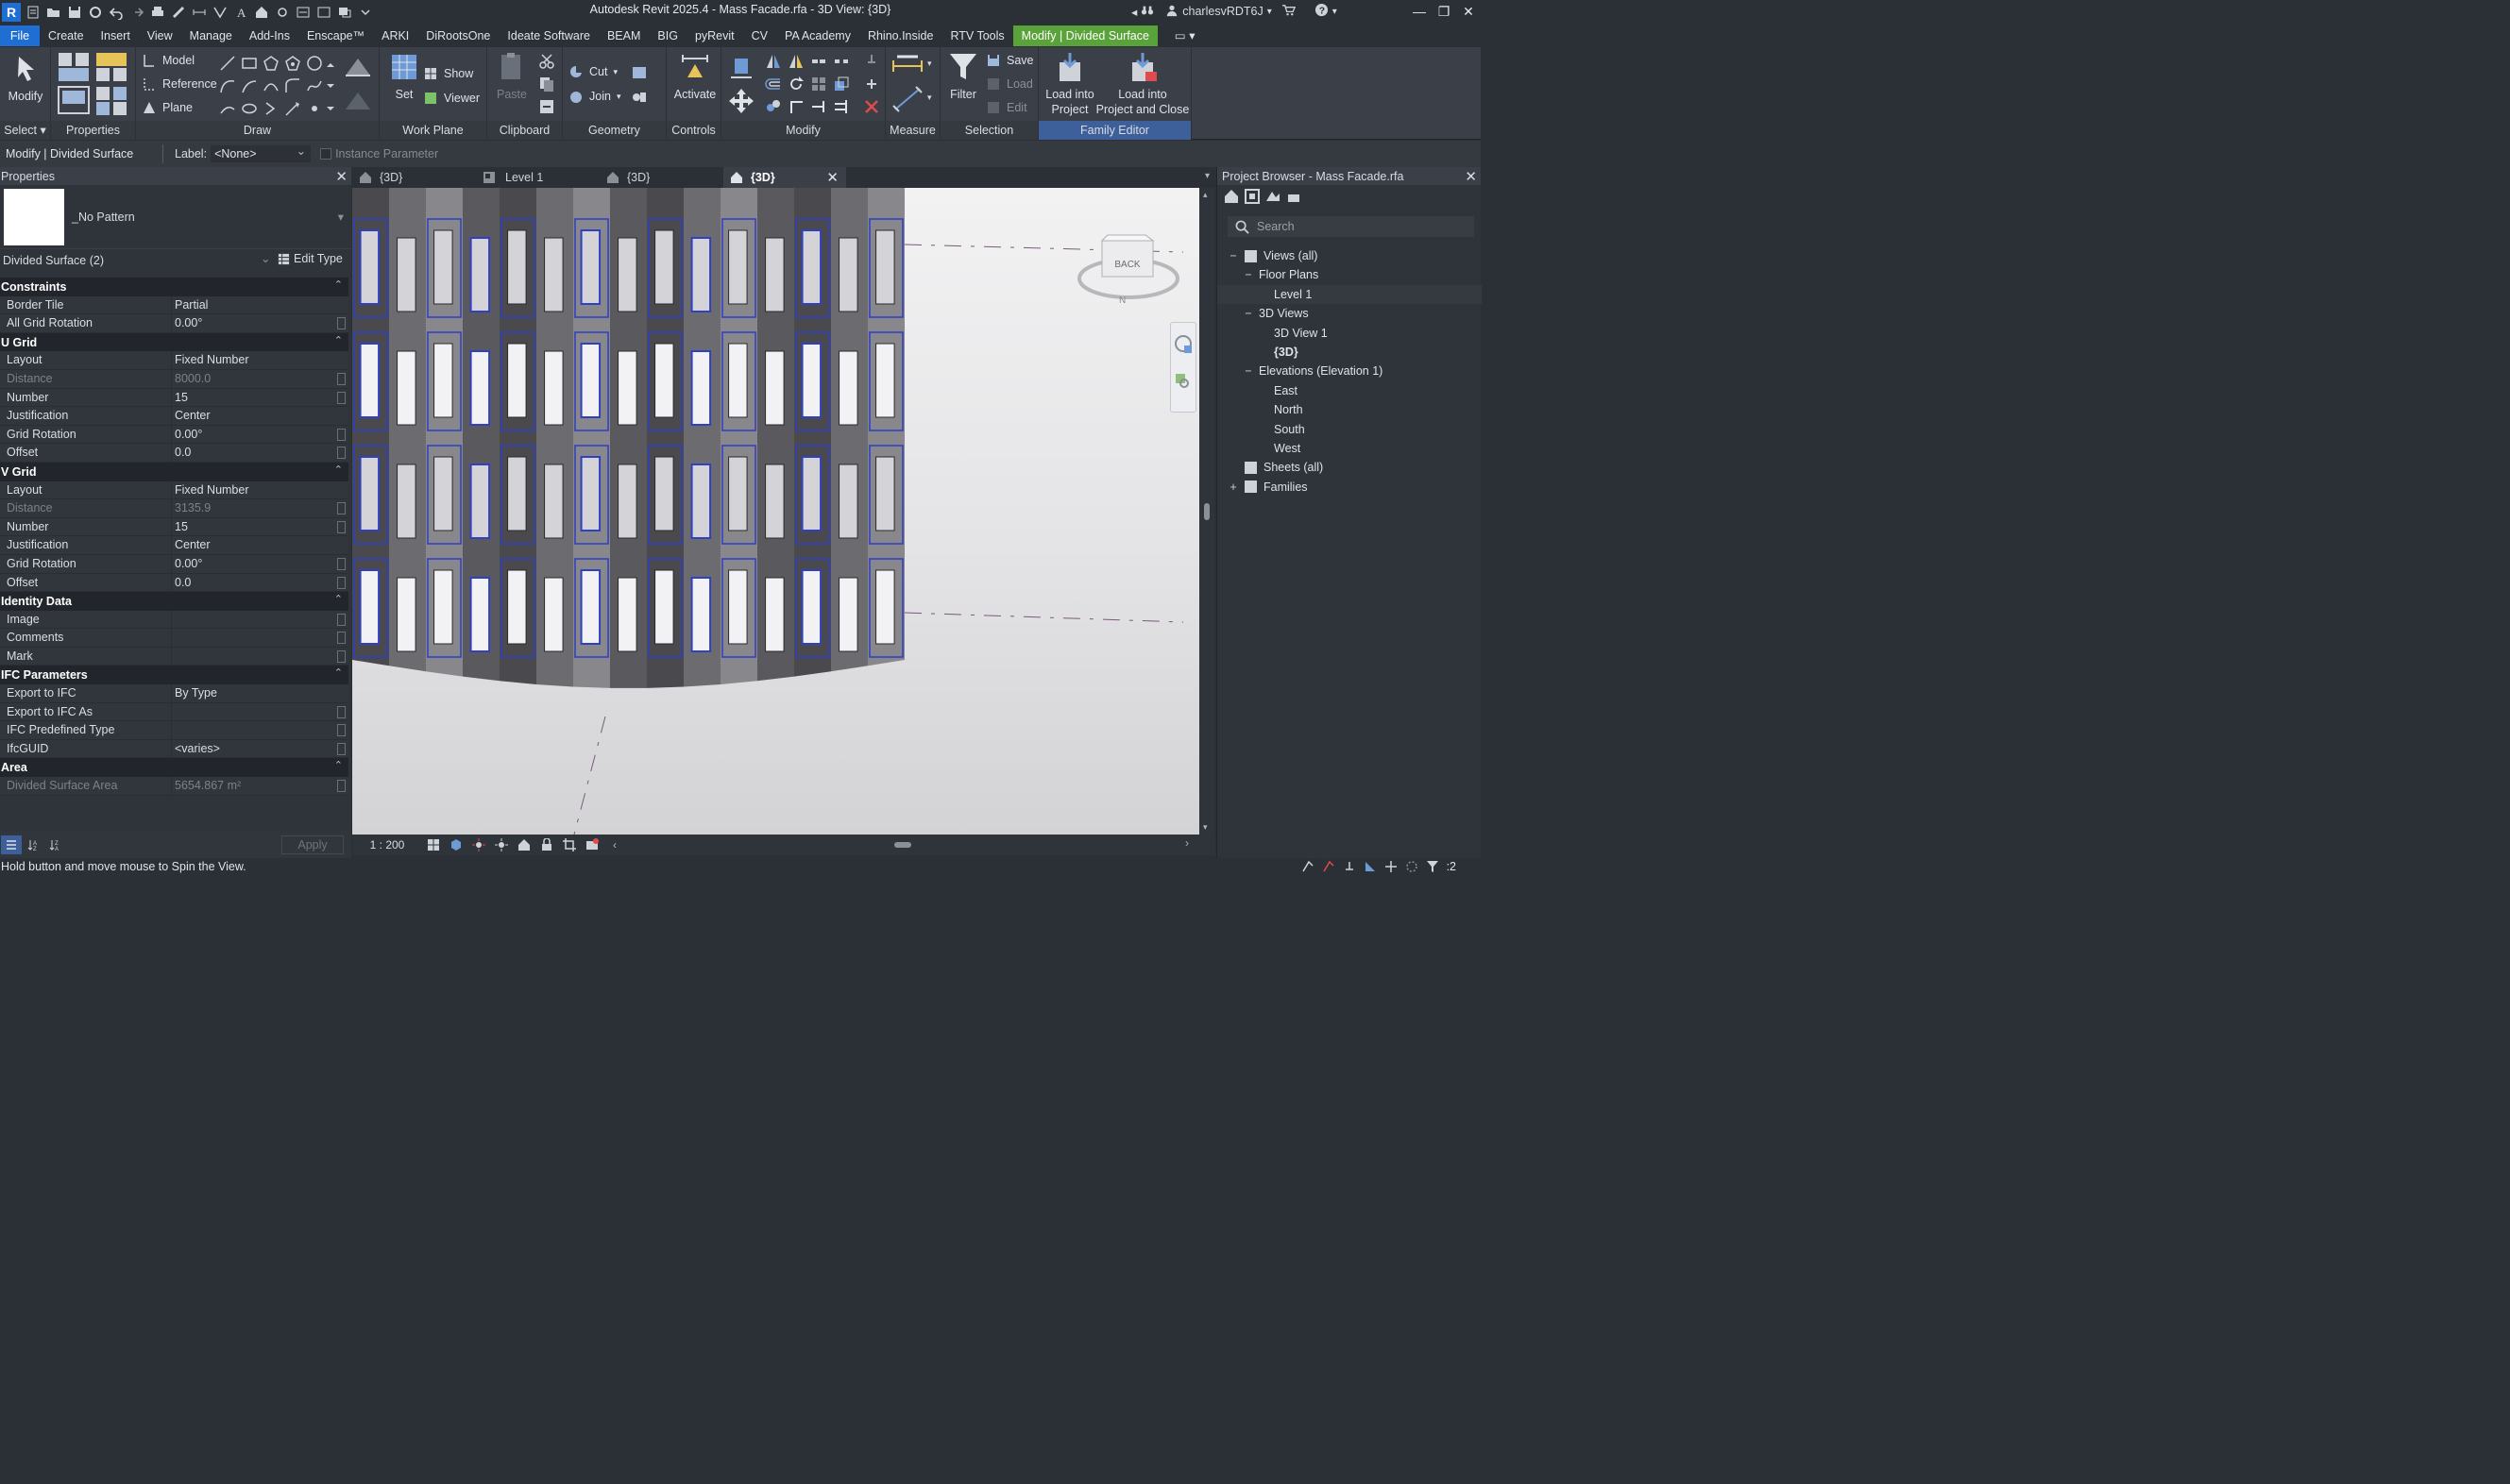 This screenshot has width=2510, height=1484. Describe the element at coordinates (404, 76) in the screenshot. I see `set-work-plane-button: Set` at that location.